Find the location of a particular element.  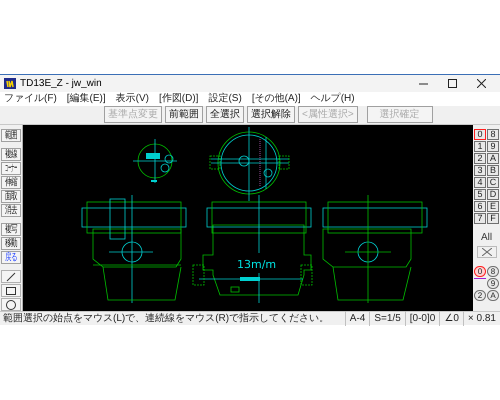

status-field: ∠0 is located at coordinates (451, 318).